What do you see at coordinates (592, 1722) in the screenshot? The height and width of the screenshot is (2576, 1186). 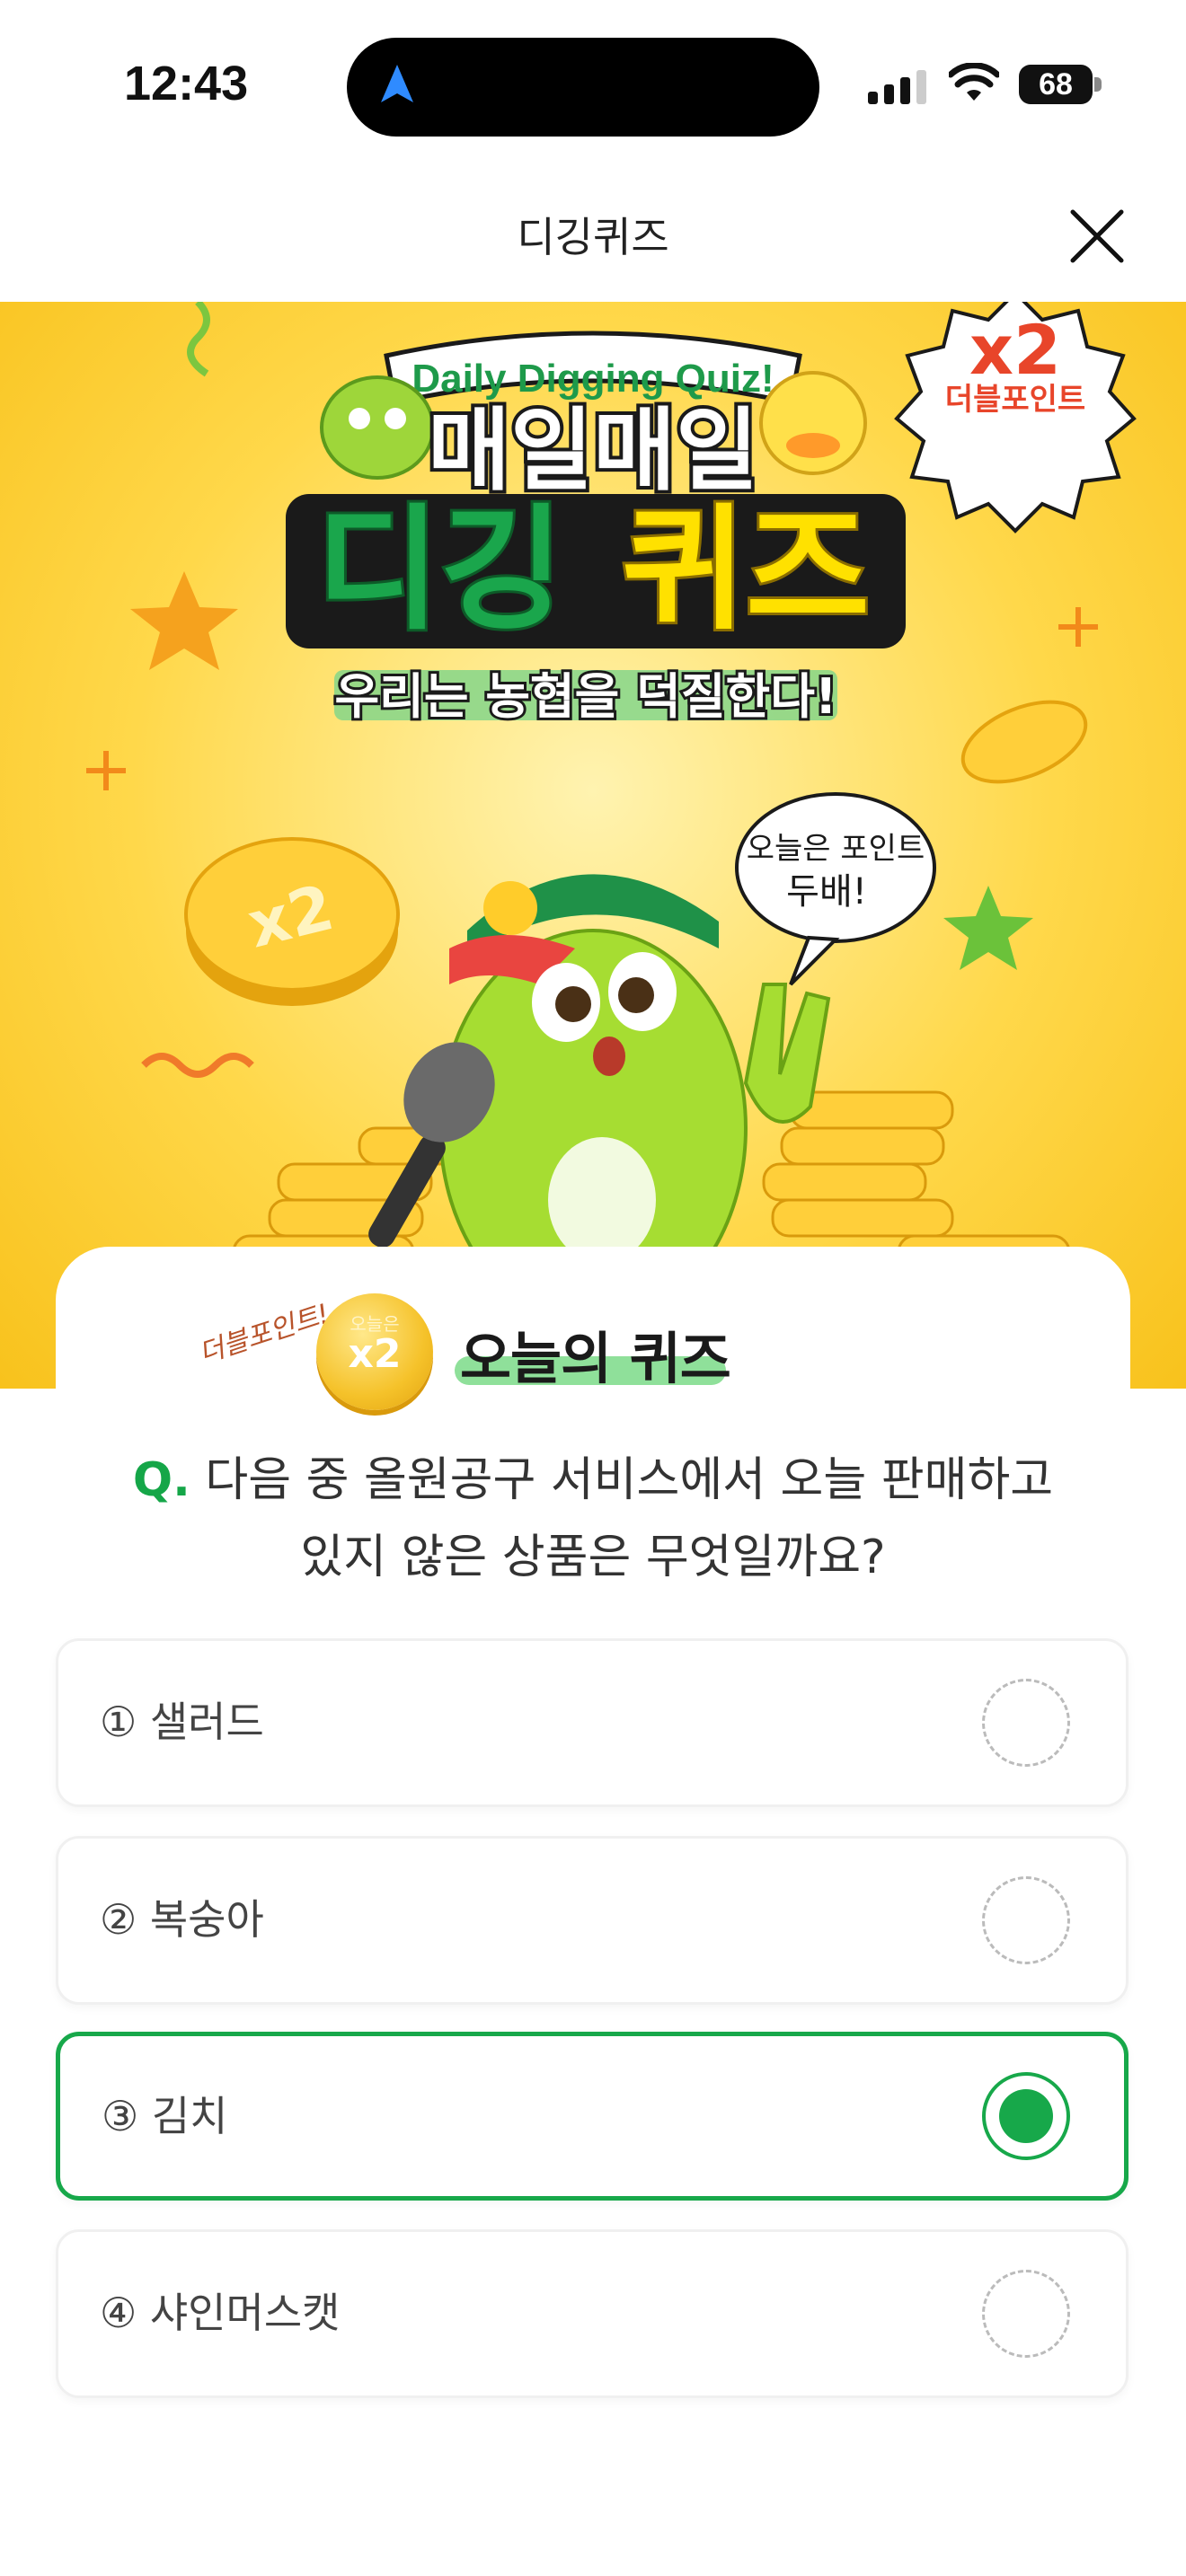 I see `answer-option-1: ① 샐러드` at bounding box center [592, 1722].